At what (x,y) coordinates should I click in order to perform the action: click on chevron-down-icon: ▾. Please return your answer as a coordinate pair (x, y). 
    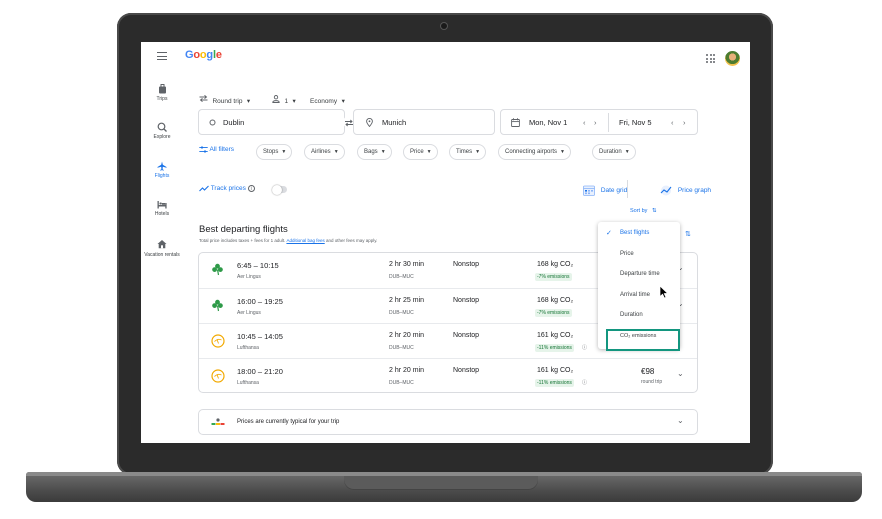
    Looking at the image, I should click on (294, 101).